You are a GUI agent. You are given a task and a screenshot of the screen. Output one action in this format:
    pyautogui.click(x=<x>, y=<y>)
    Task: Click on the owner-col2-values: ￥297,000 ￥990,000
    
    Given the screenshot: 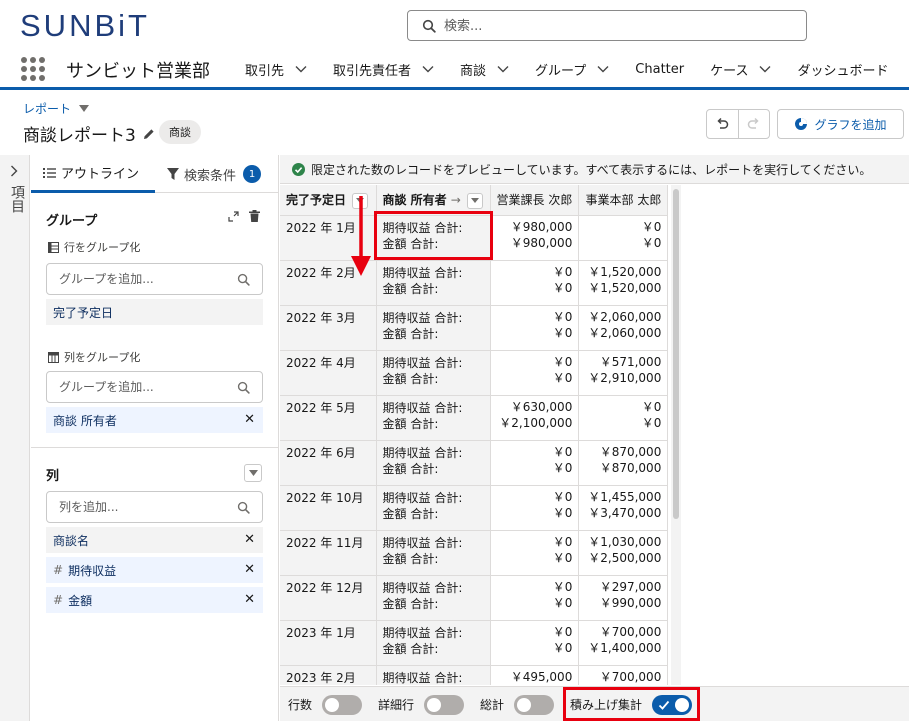 What is the action you would take?
    pyautogui.click(x=623, y=598)
    